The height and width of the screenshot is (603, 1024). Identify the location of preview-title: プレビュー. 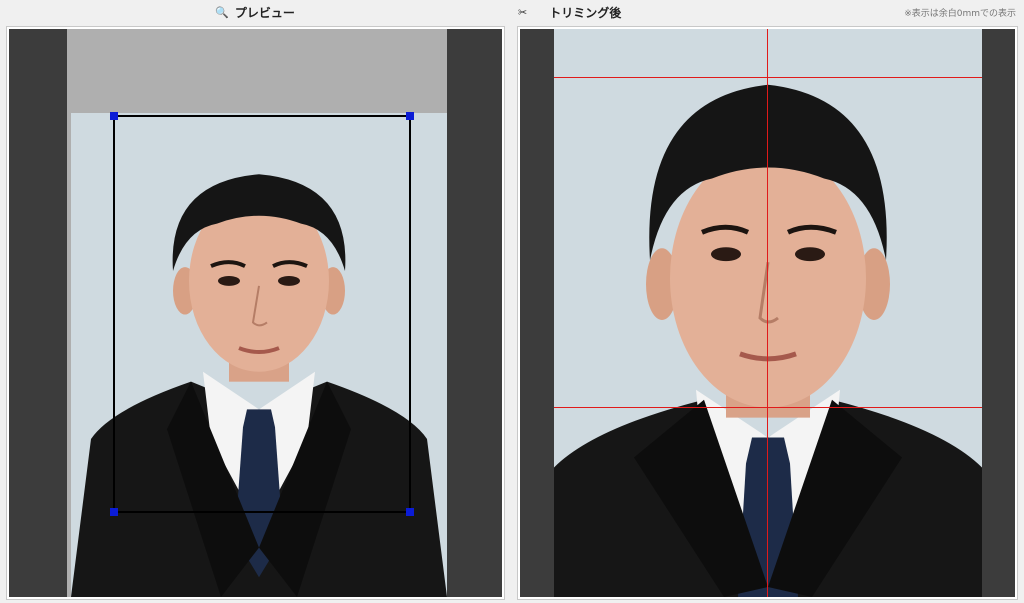
(264, 12).